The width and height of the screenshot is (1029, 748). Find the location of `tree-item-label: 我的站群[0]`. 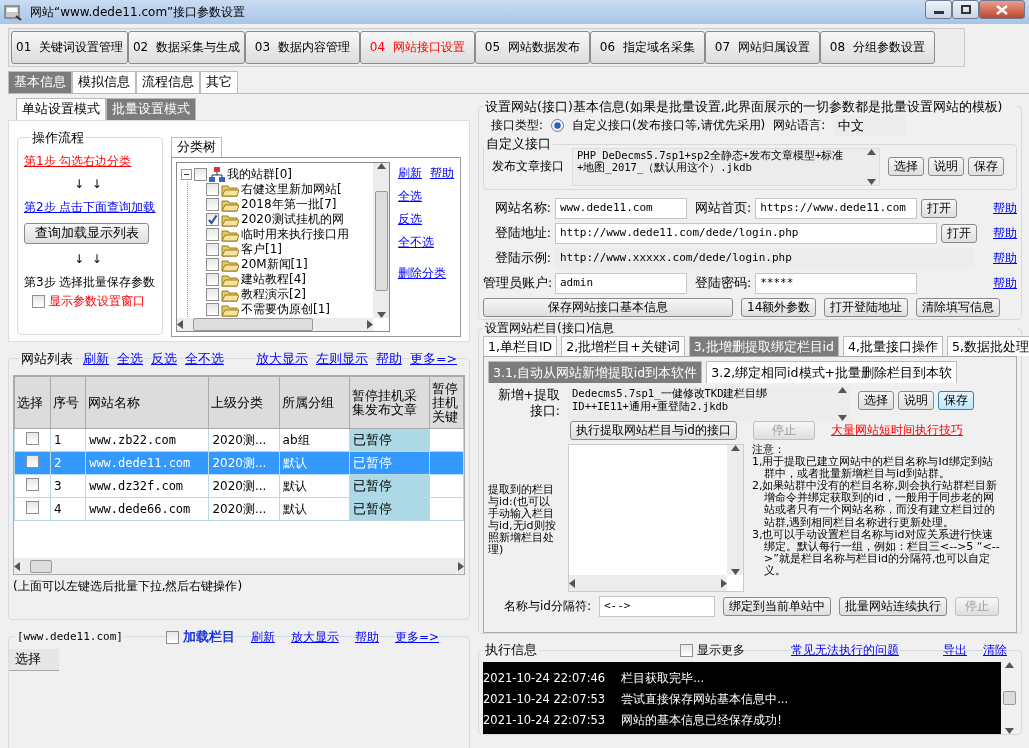

tree-item-label: 我的站群[0] is located at coordinates (259, 174).